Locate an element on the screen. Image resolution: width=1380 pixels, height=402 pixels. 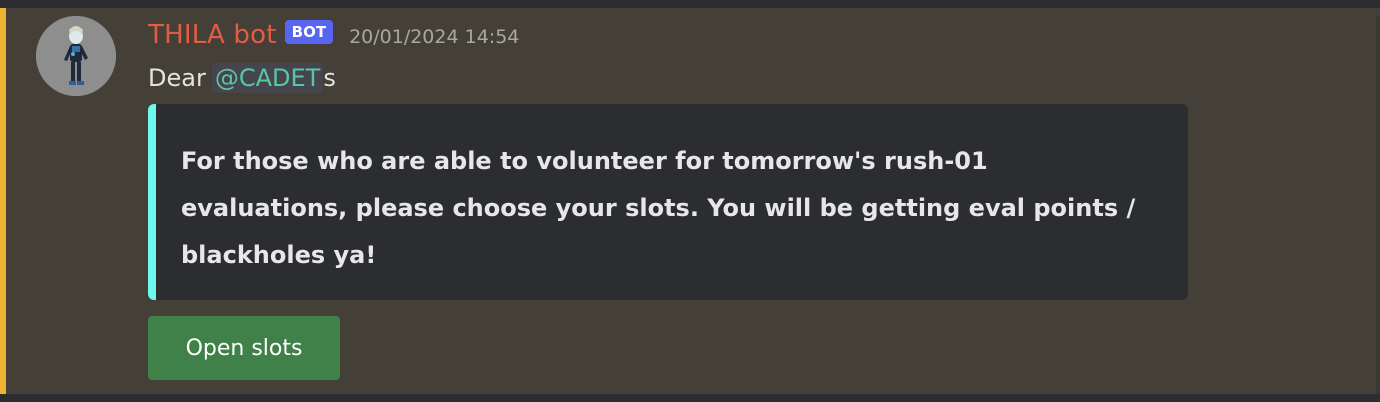
message-header: THILA bot BOT 20/01/2024 14:54 is located at coordinates (333, 35).